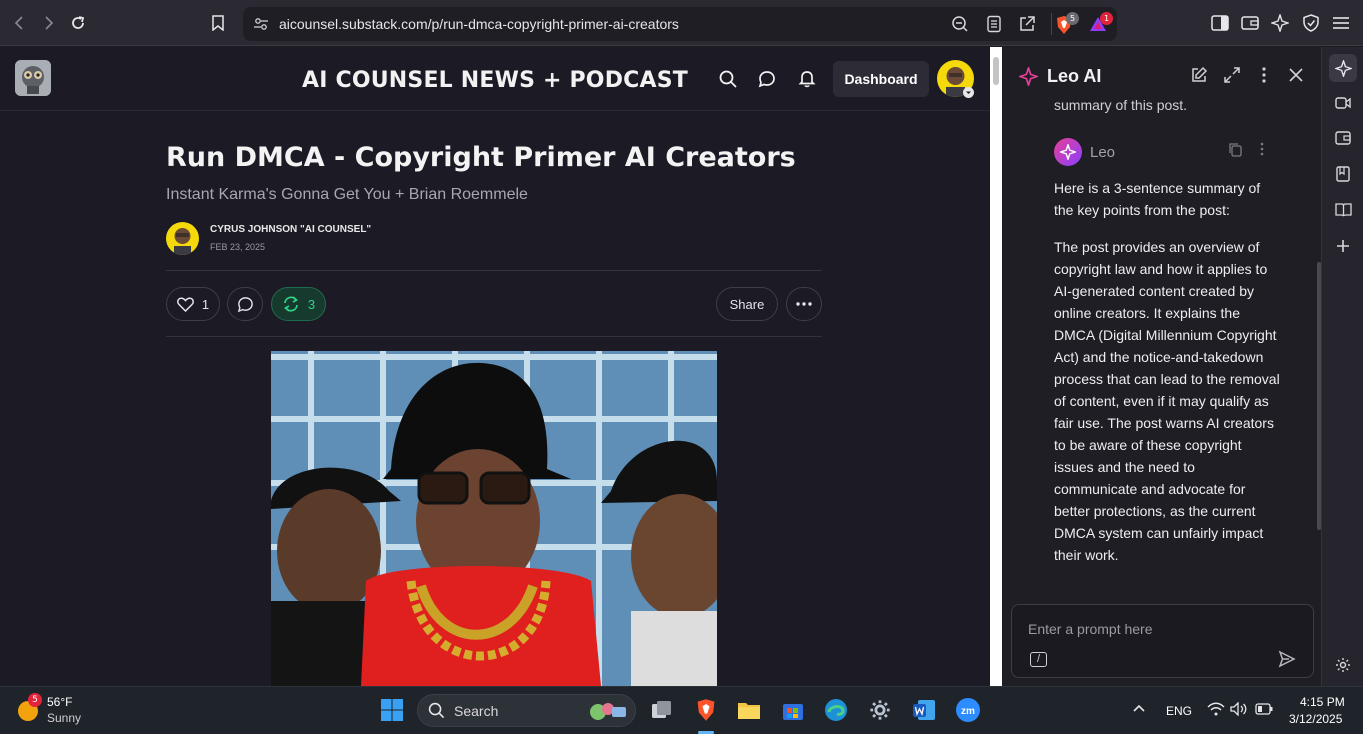 The image size is (1363, 734). I want to click on leo-ai-icon, so click(1280, 23).